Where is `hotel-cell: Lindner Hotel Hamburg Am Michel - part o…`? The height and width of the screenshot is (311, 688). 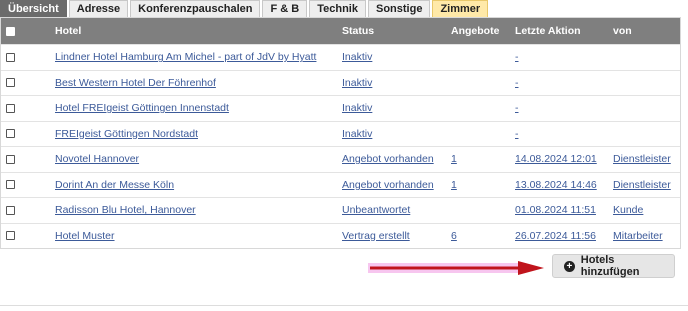
hotel-cell: Lindner Hotel Hamburg Am Michel - part o… is located at coordinates (195, 57).